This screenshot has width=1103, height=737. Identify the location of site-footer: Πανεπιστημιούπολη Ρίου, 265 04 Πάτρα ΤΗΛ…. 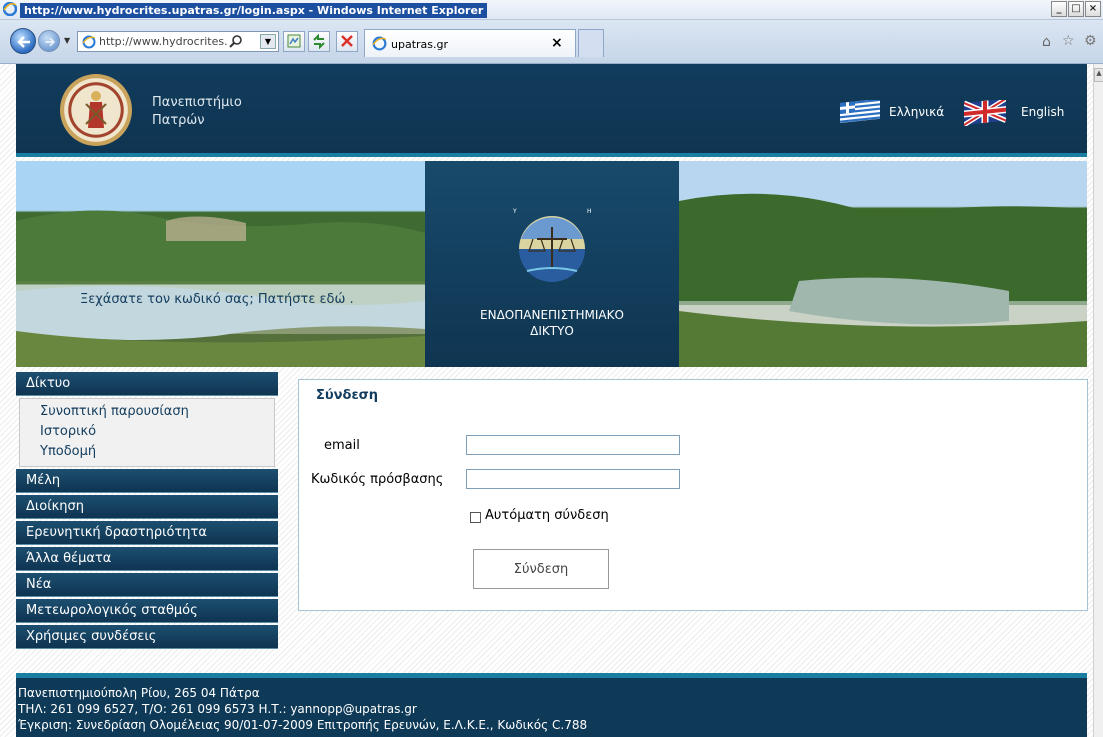
(551, 705).